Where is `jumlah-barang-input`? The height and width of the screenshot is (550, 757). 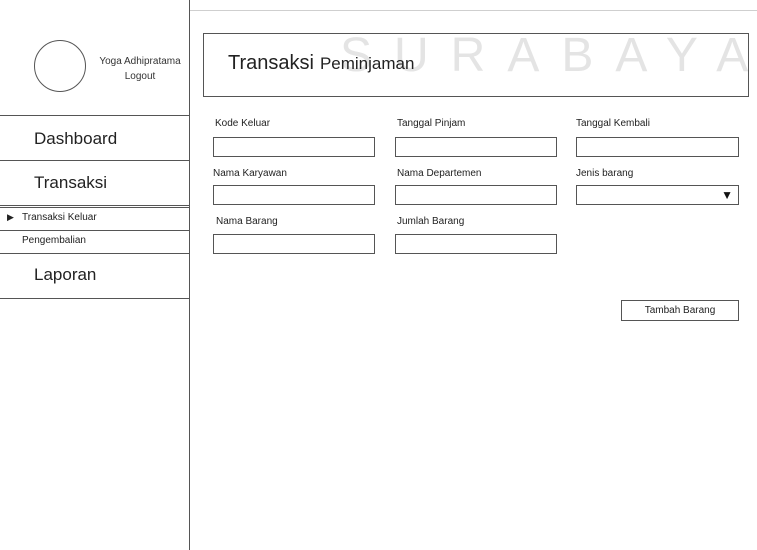 jumlah-barang-input is located at coordinates (476, 244).